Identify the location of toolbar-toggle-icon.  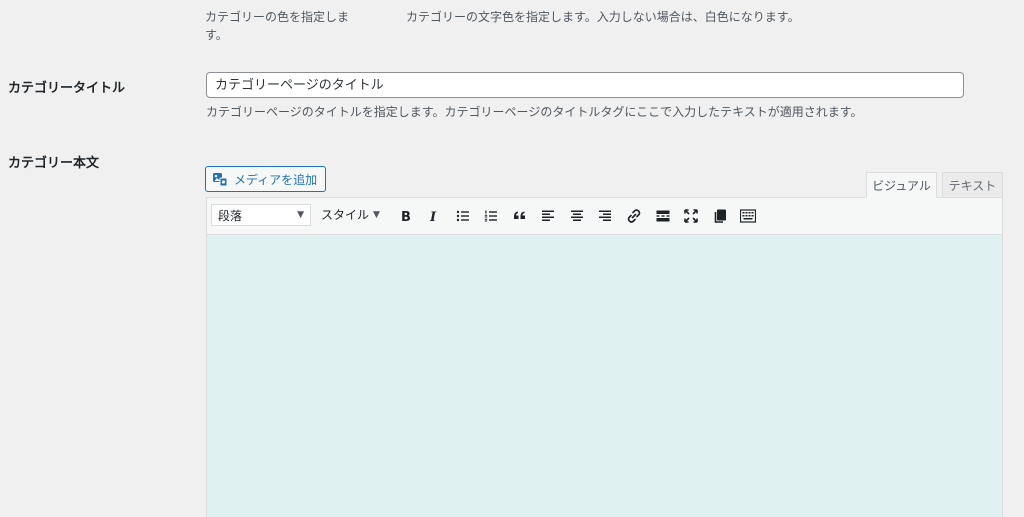
(748, 216).